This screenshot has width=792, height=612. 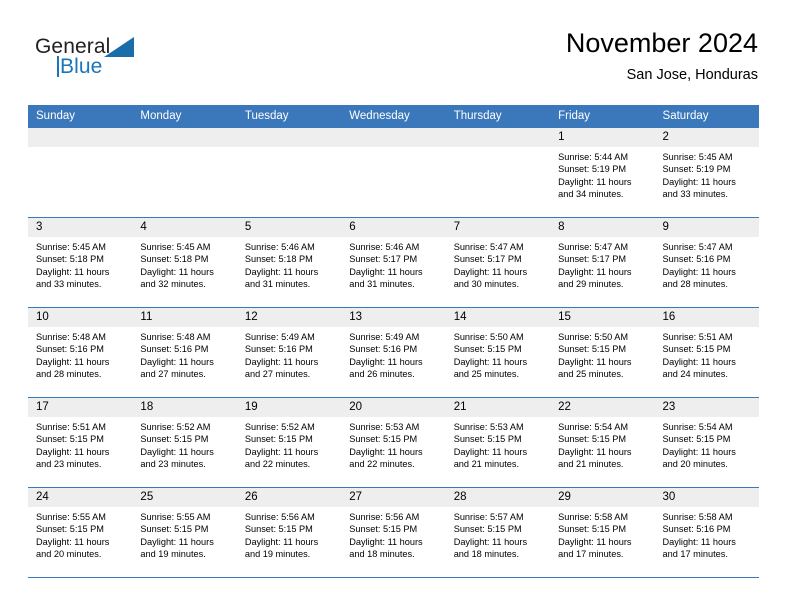 What do you see at coordinates (661, 43) in the screenshot?
I see `page-title: November 2024` at bounding box center [661, 43].